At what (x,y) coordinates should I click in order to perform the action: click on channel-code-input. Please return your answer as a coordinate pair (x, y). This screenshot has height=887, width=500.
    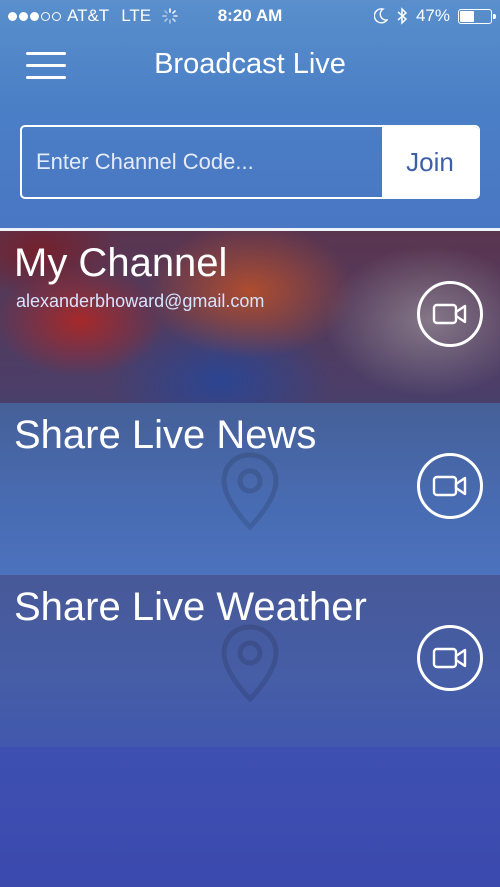
    Looking at the image, I should click on (202, 162).